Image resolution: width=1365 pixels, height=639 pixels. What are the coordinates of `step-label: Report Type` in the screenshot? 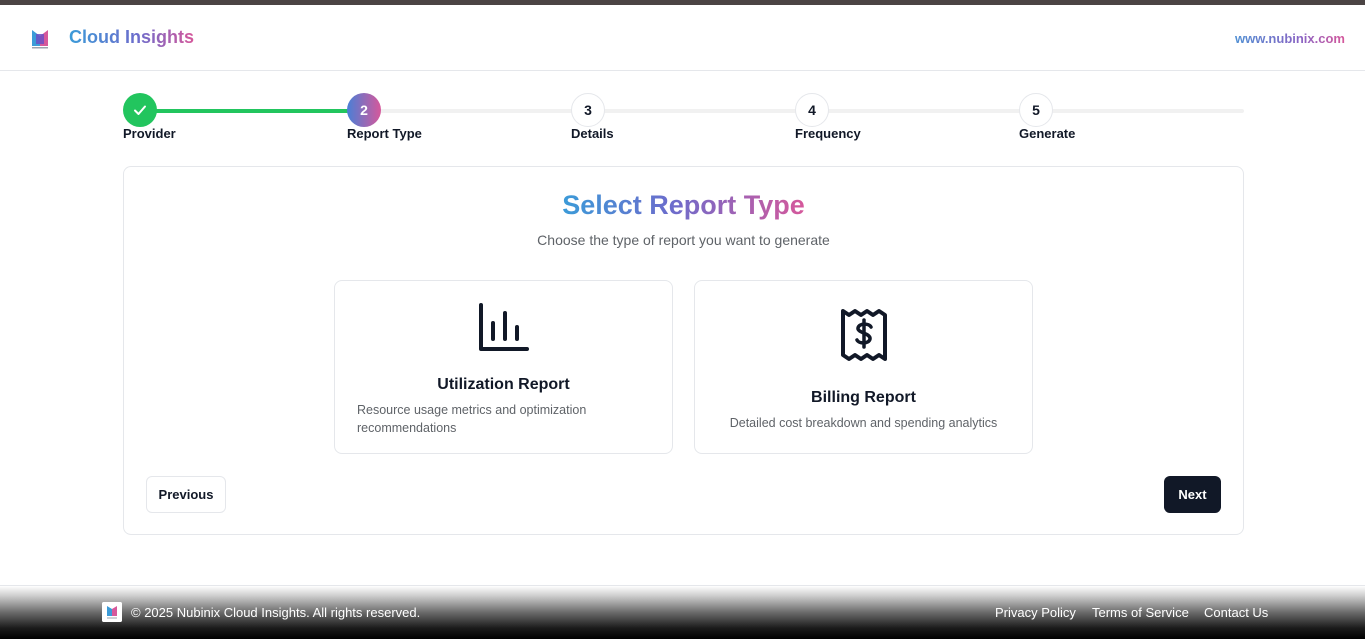 It's located at (384, 133).